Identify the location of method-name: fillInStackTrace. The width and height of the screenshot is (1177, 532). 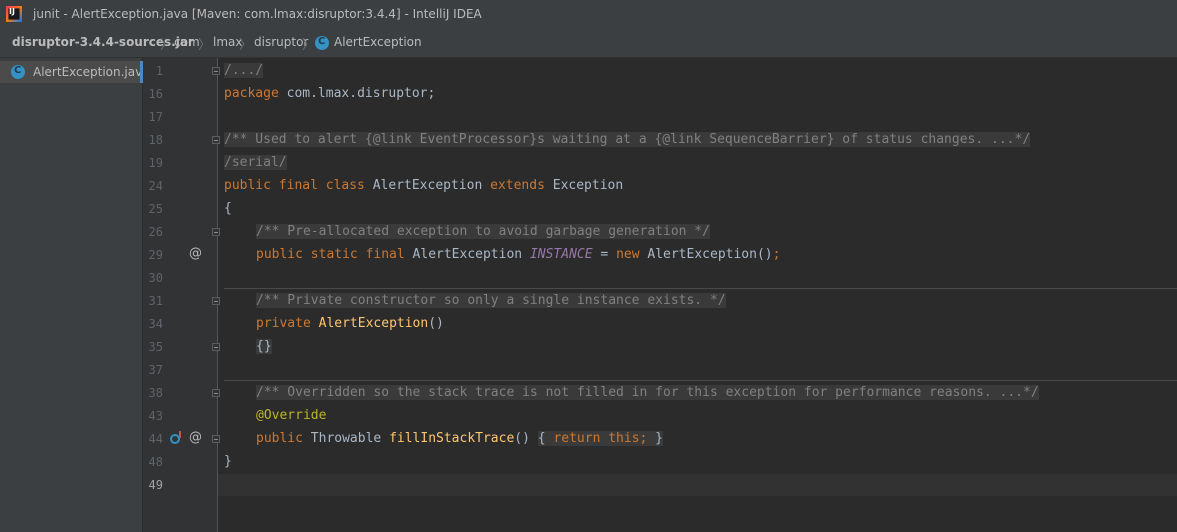
(452, 438).